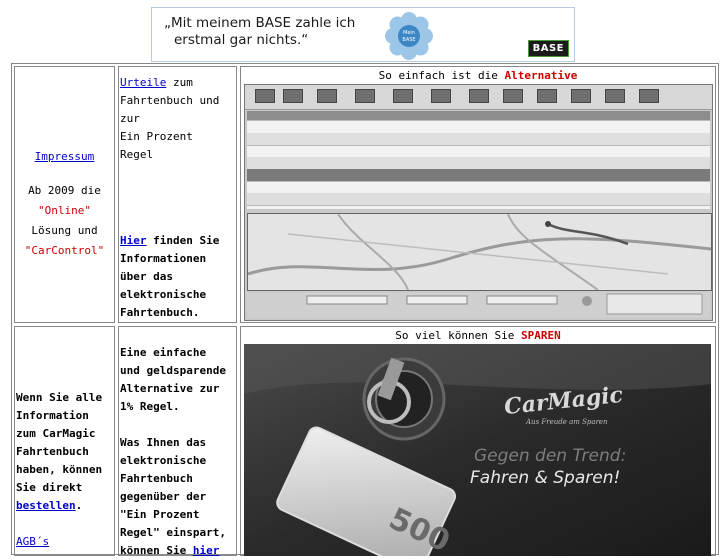 The height and width of the screenshot is (560, 727). Describe the element at coordinates (46, 505) in the screenshot. I see `bestellen-link: bestellen` at that location.